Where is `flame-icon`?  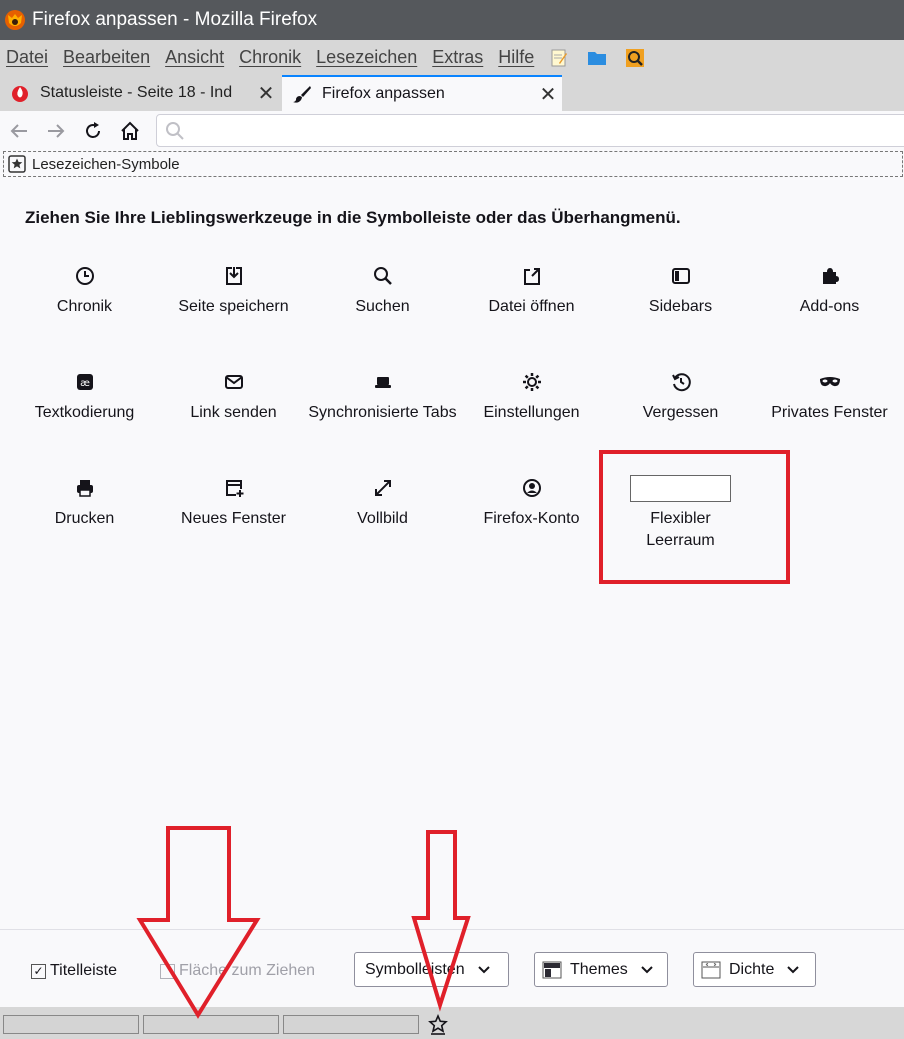 flame-icon is located at coordinates (20, 94).